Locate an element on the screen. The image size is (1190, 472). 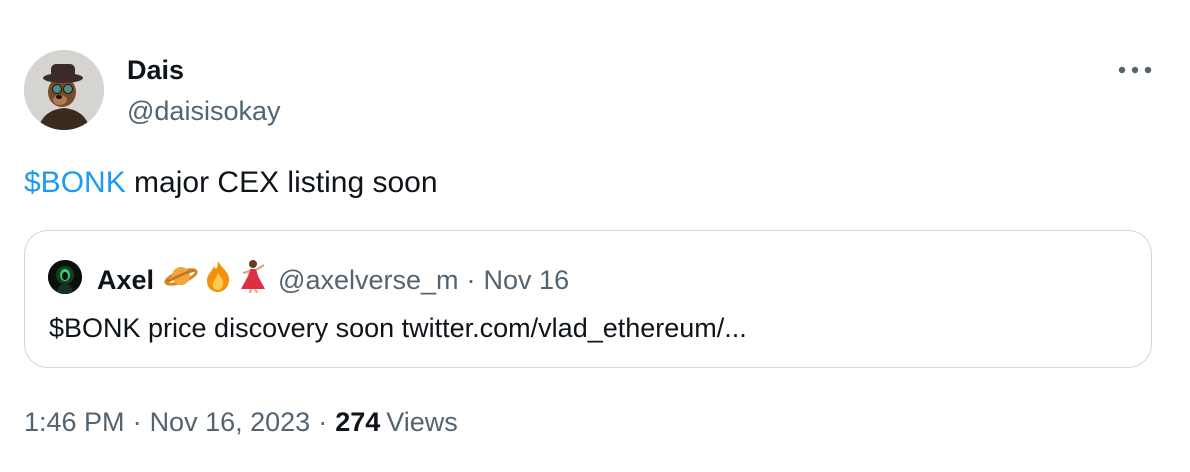
tweet-text-body: major CEX listing soon is located at coordinates (281, 182).